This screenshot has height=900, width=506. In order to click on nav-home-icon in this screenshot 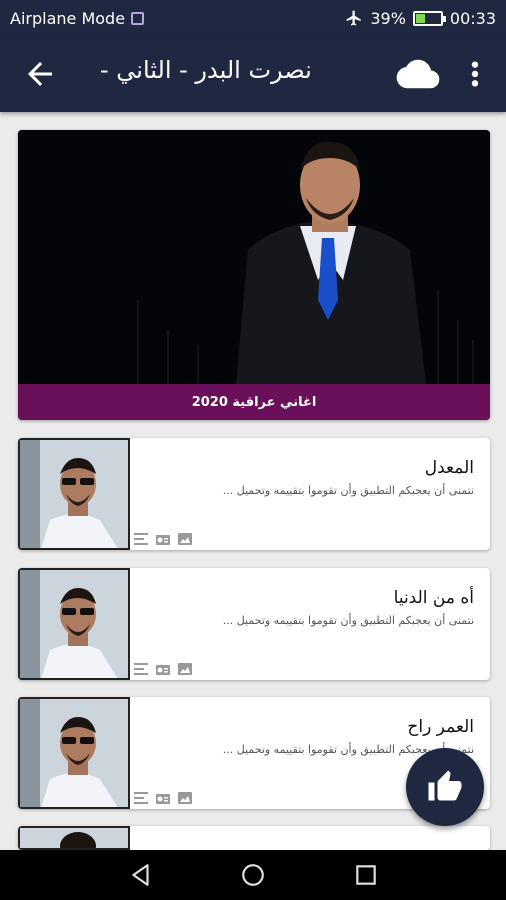, I will do `click(253, 875)`.